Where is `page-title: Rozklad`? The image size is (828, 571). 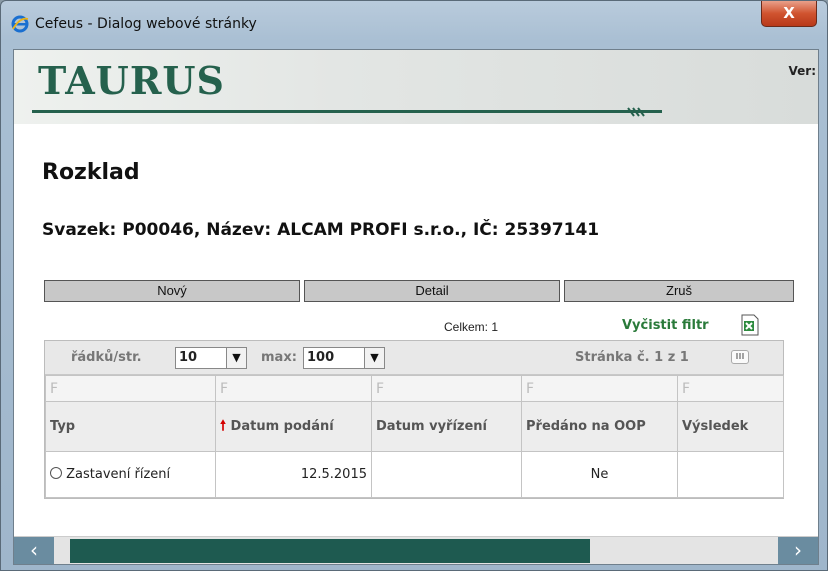
page-title: Rozklad is located at coordinates (91, 172).